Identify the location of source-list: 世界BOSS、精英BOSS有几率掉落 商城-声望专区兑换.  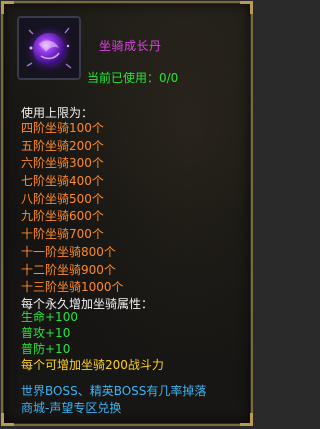
(113, 400).